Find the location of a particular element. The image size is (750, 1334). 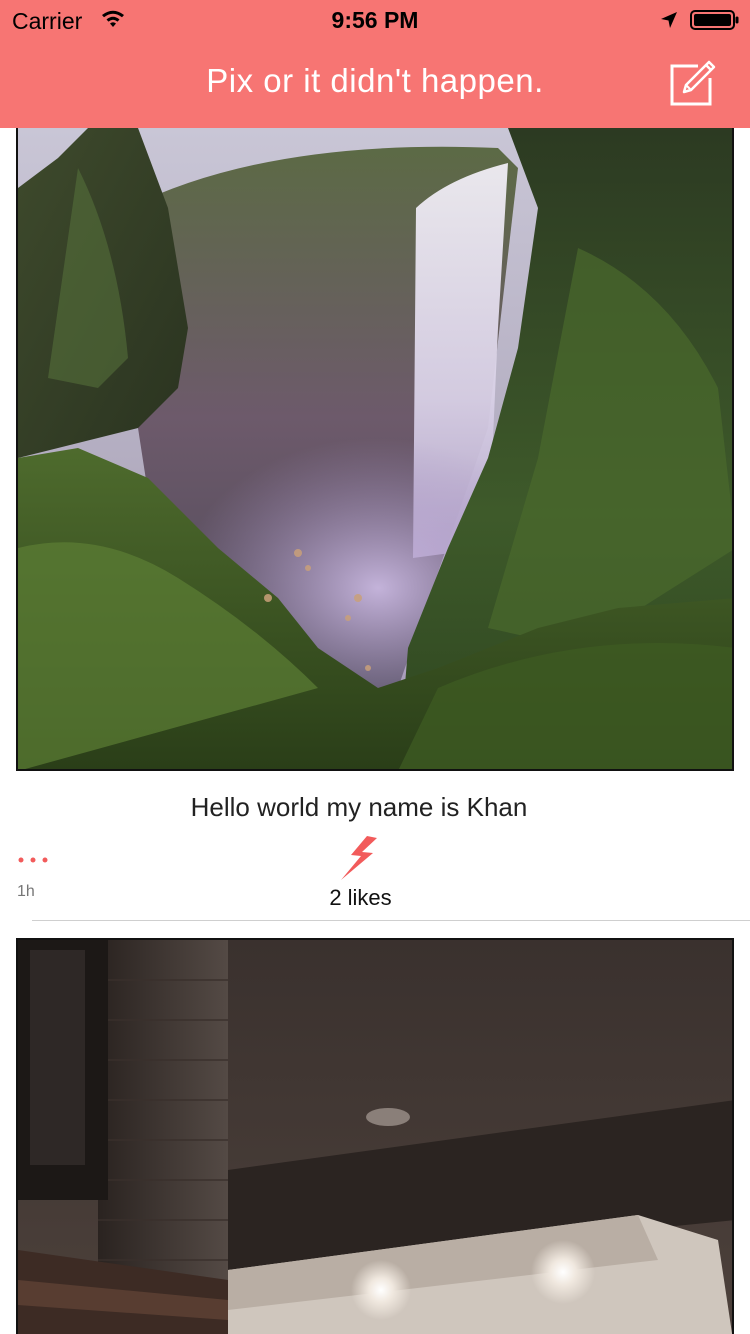

status-bar: Carrier 9:56 PM is located at coordinates (375, 20).